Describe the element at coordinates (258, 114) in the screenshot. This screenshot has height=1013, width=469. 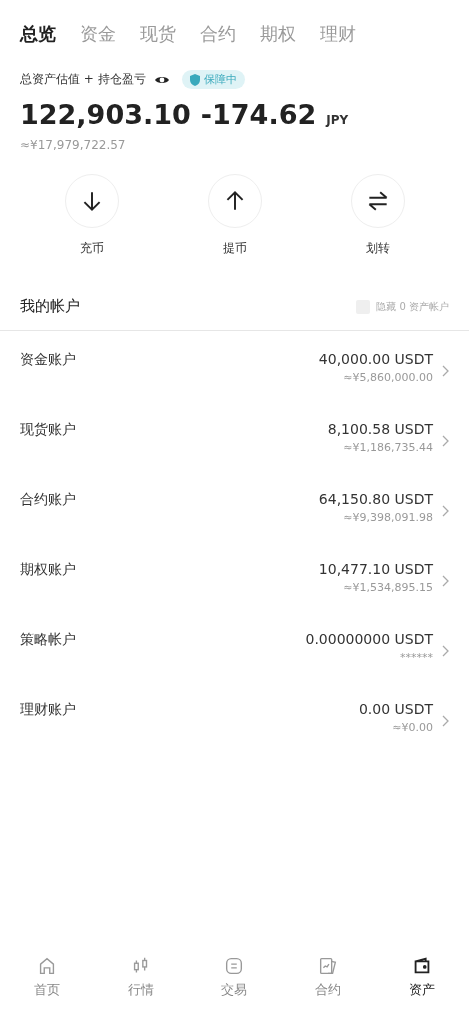
I see `pnl-amount: -174.62` at that location.